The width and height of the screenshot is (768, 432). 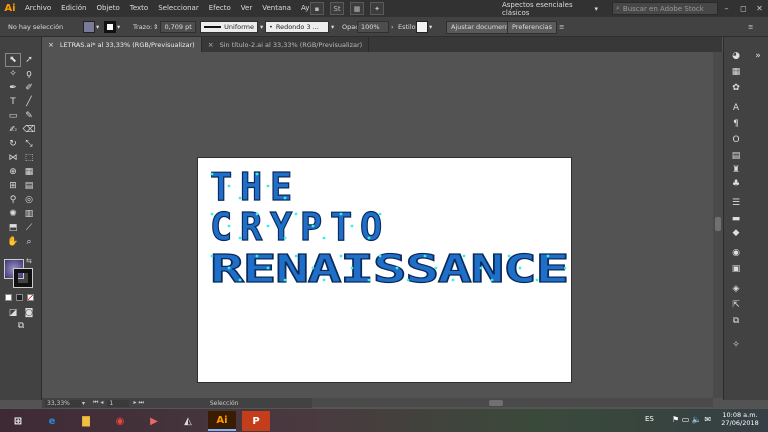 What do you see at coordinates (736, 88) in the screenshot?
I see `brushes-panel-icon: ✿` at bounding box center [736, 88].